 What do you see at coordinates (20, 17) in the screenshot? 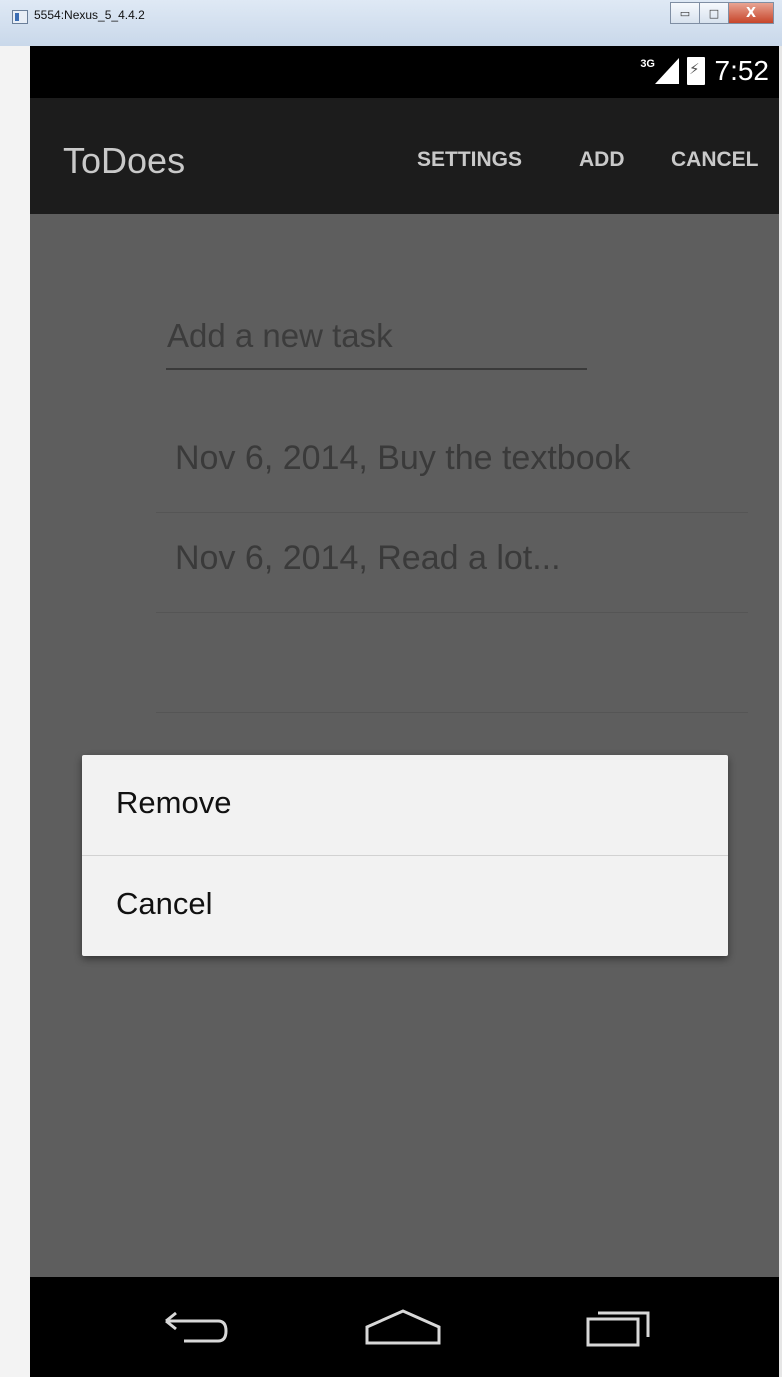
I see `app-window-icon` at bounding box center [20, 17].